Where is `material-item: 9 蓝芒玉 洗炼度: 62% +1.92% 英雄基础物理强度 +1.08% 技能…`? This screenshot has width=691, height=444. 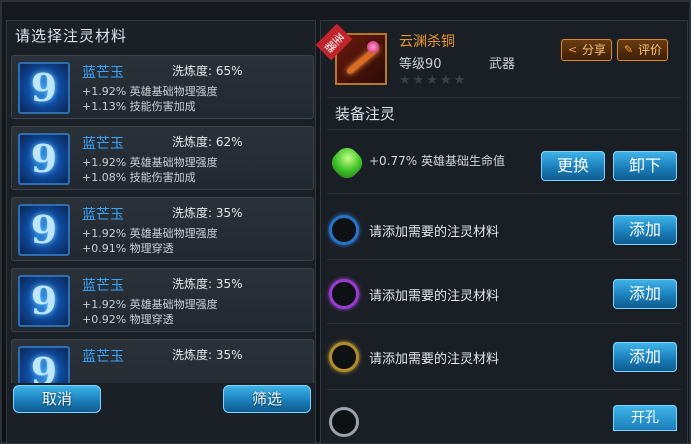 material-item: 9 蓝芒玉 洗炼度: 62% +1.92% 英雄基础物理强度 +1.08% 技能… is located at coordinates (162, 158).